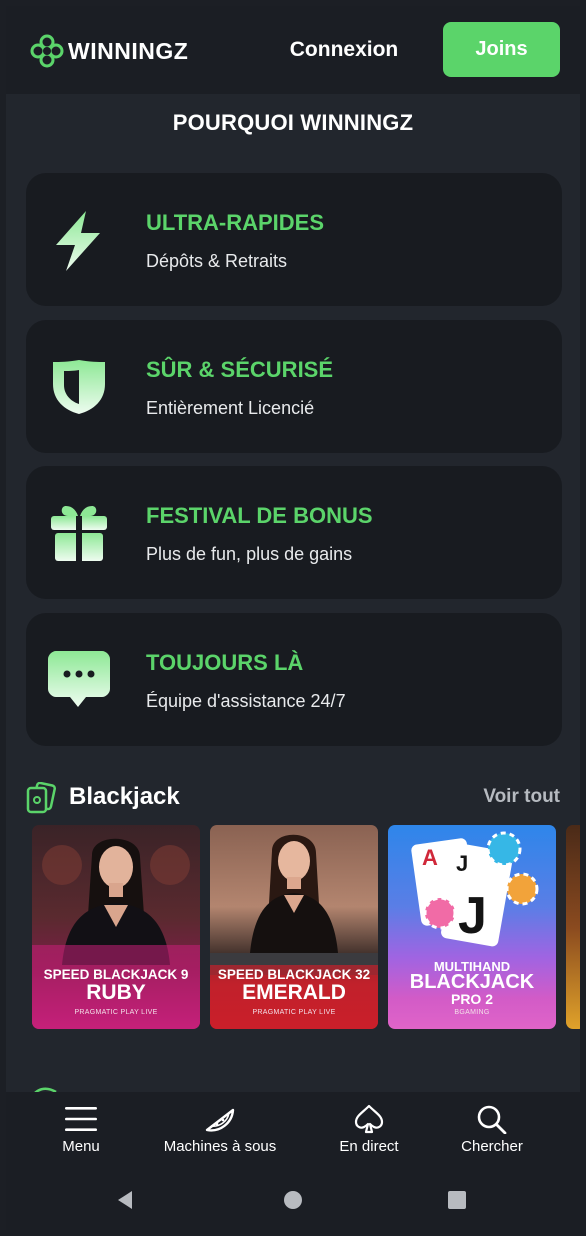 The image size is (586, 1236). Describe the element at coordinates (369, 1146) in the screenshot. I see `nav-label: En direct` at that location.